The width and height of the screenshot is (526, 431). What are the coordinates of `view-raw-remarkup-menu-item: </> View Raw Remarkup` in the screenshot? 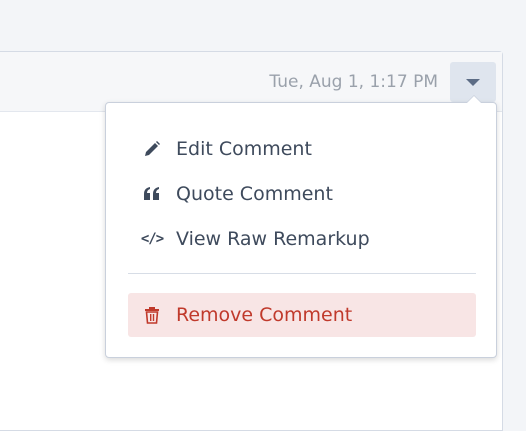 It's located at (302, 239).